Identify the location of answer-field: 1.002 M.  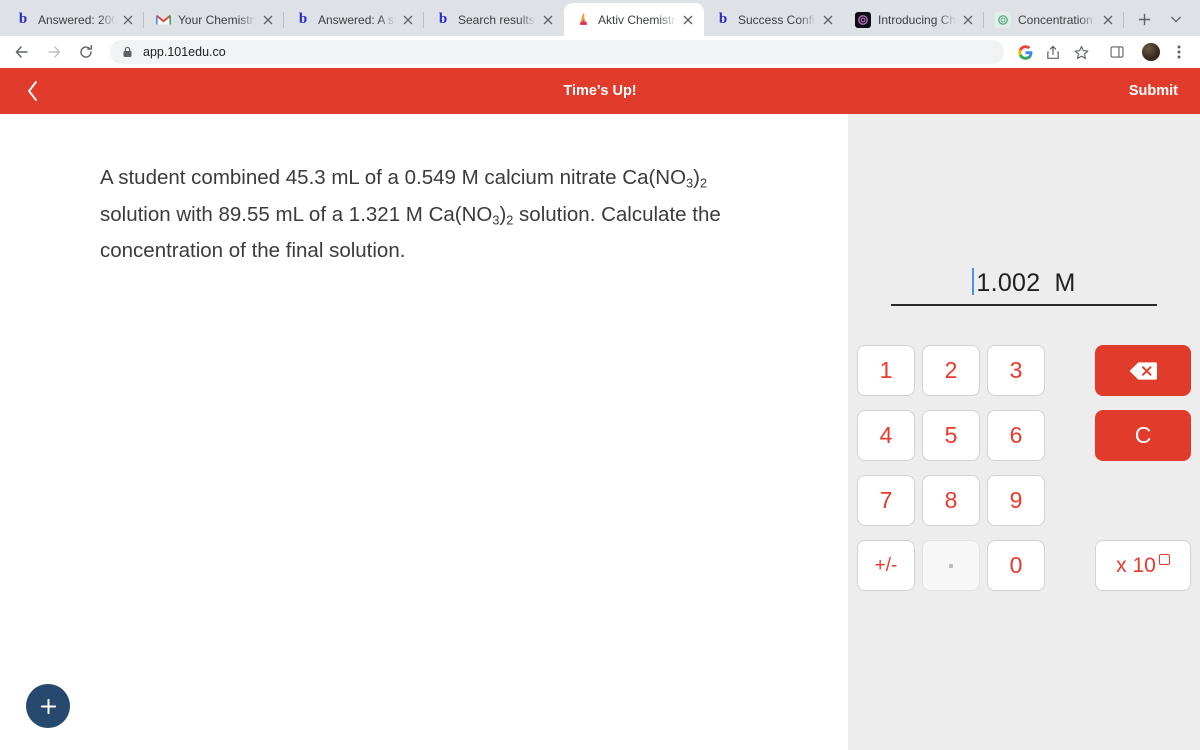
(1024, 285).